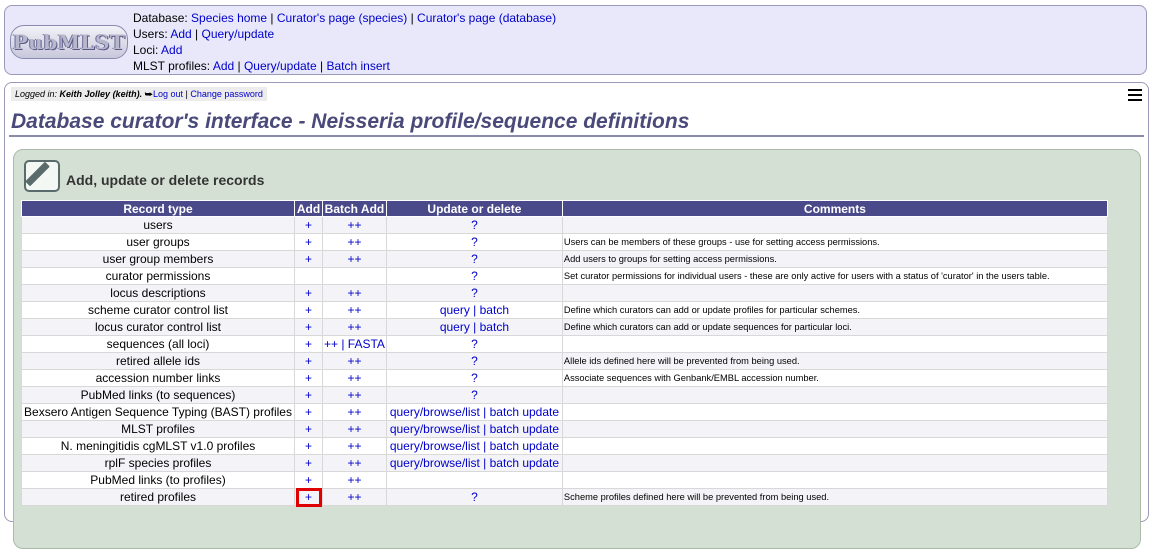 This screenshot has width=1153, height=549. Describe the element at coordinates (158, 395) in the screenshot. I see `record-type-cell: PubMed links (to sequences)` at that location.